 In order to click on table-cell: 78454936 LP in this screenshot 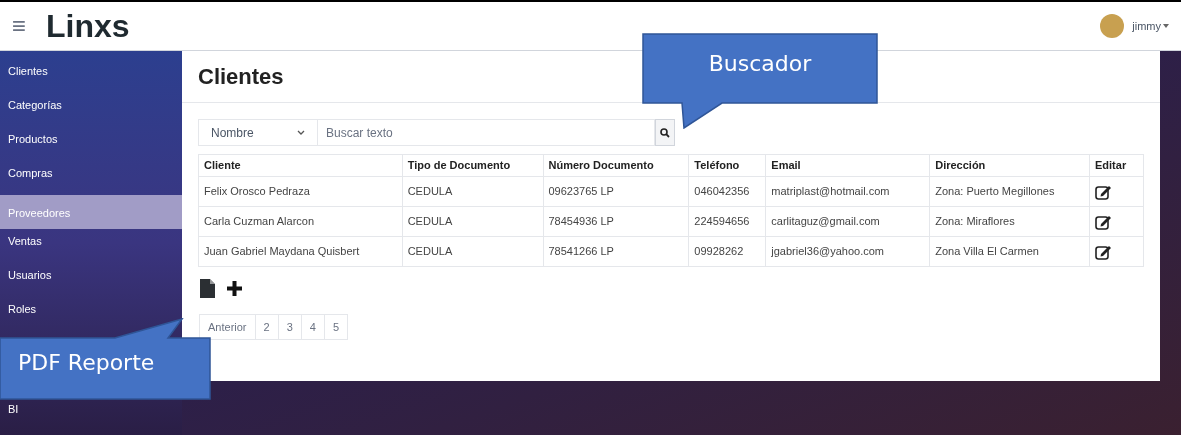, I will do `click(616, 221)`.